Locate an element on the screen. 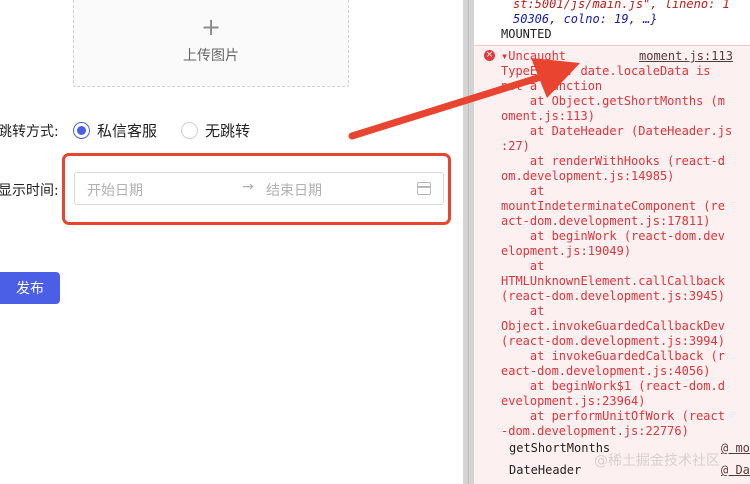  console-object-line-2: 50306, colno: 19, …} is located at coordinates (585, 19).